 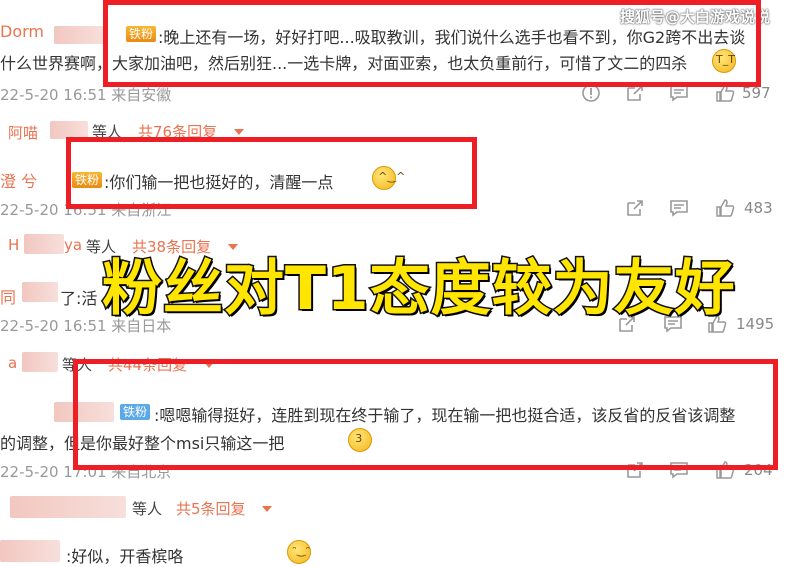 What do you see at coordinates (419, 289) in the screenshot?
I see `overlay-headline: 粉丝对T1态度较为友好` at bounding box center [419, 289].